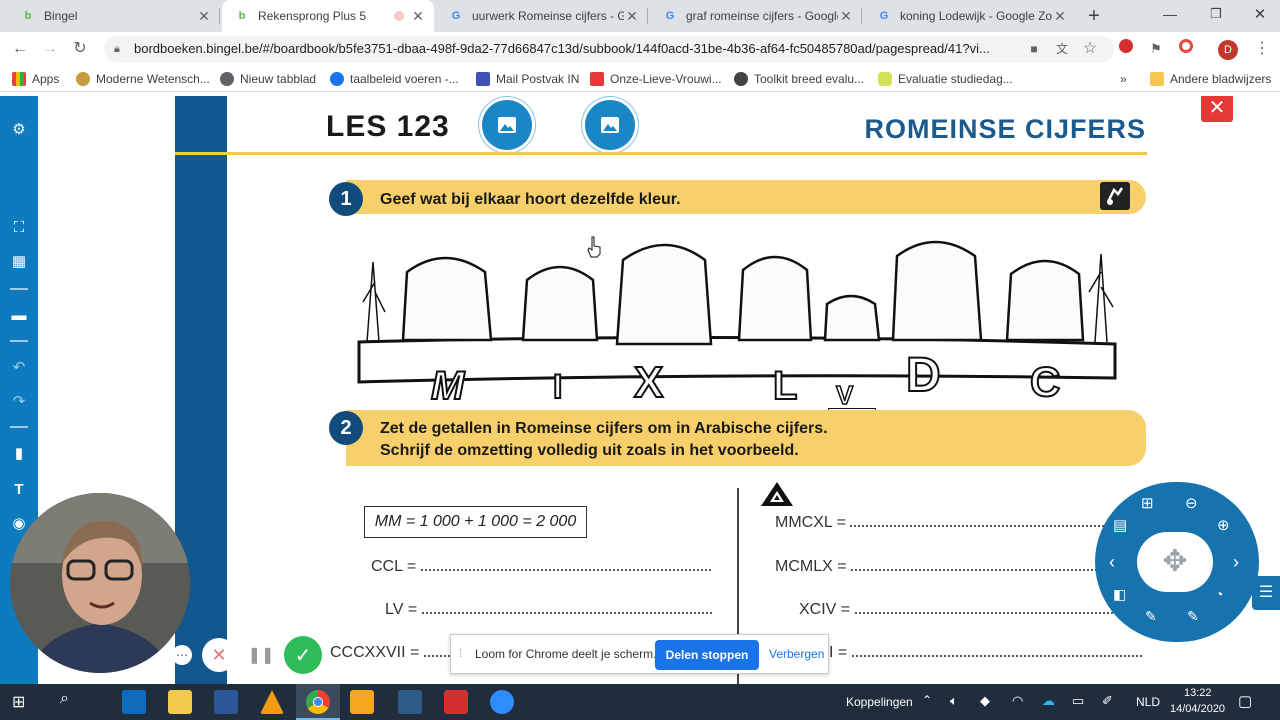  What do you see at coordinates (19, 316) in the screenshot?
I see `folder-icon: ▬` at bounding box center [19, 316].